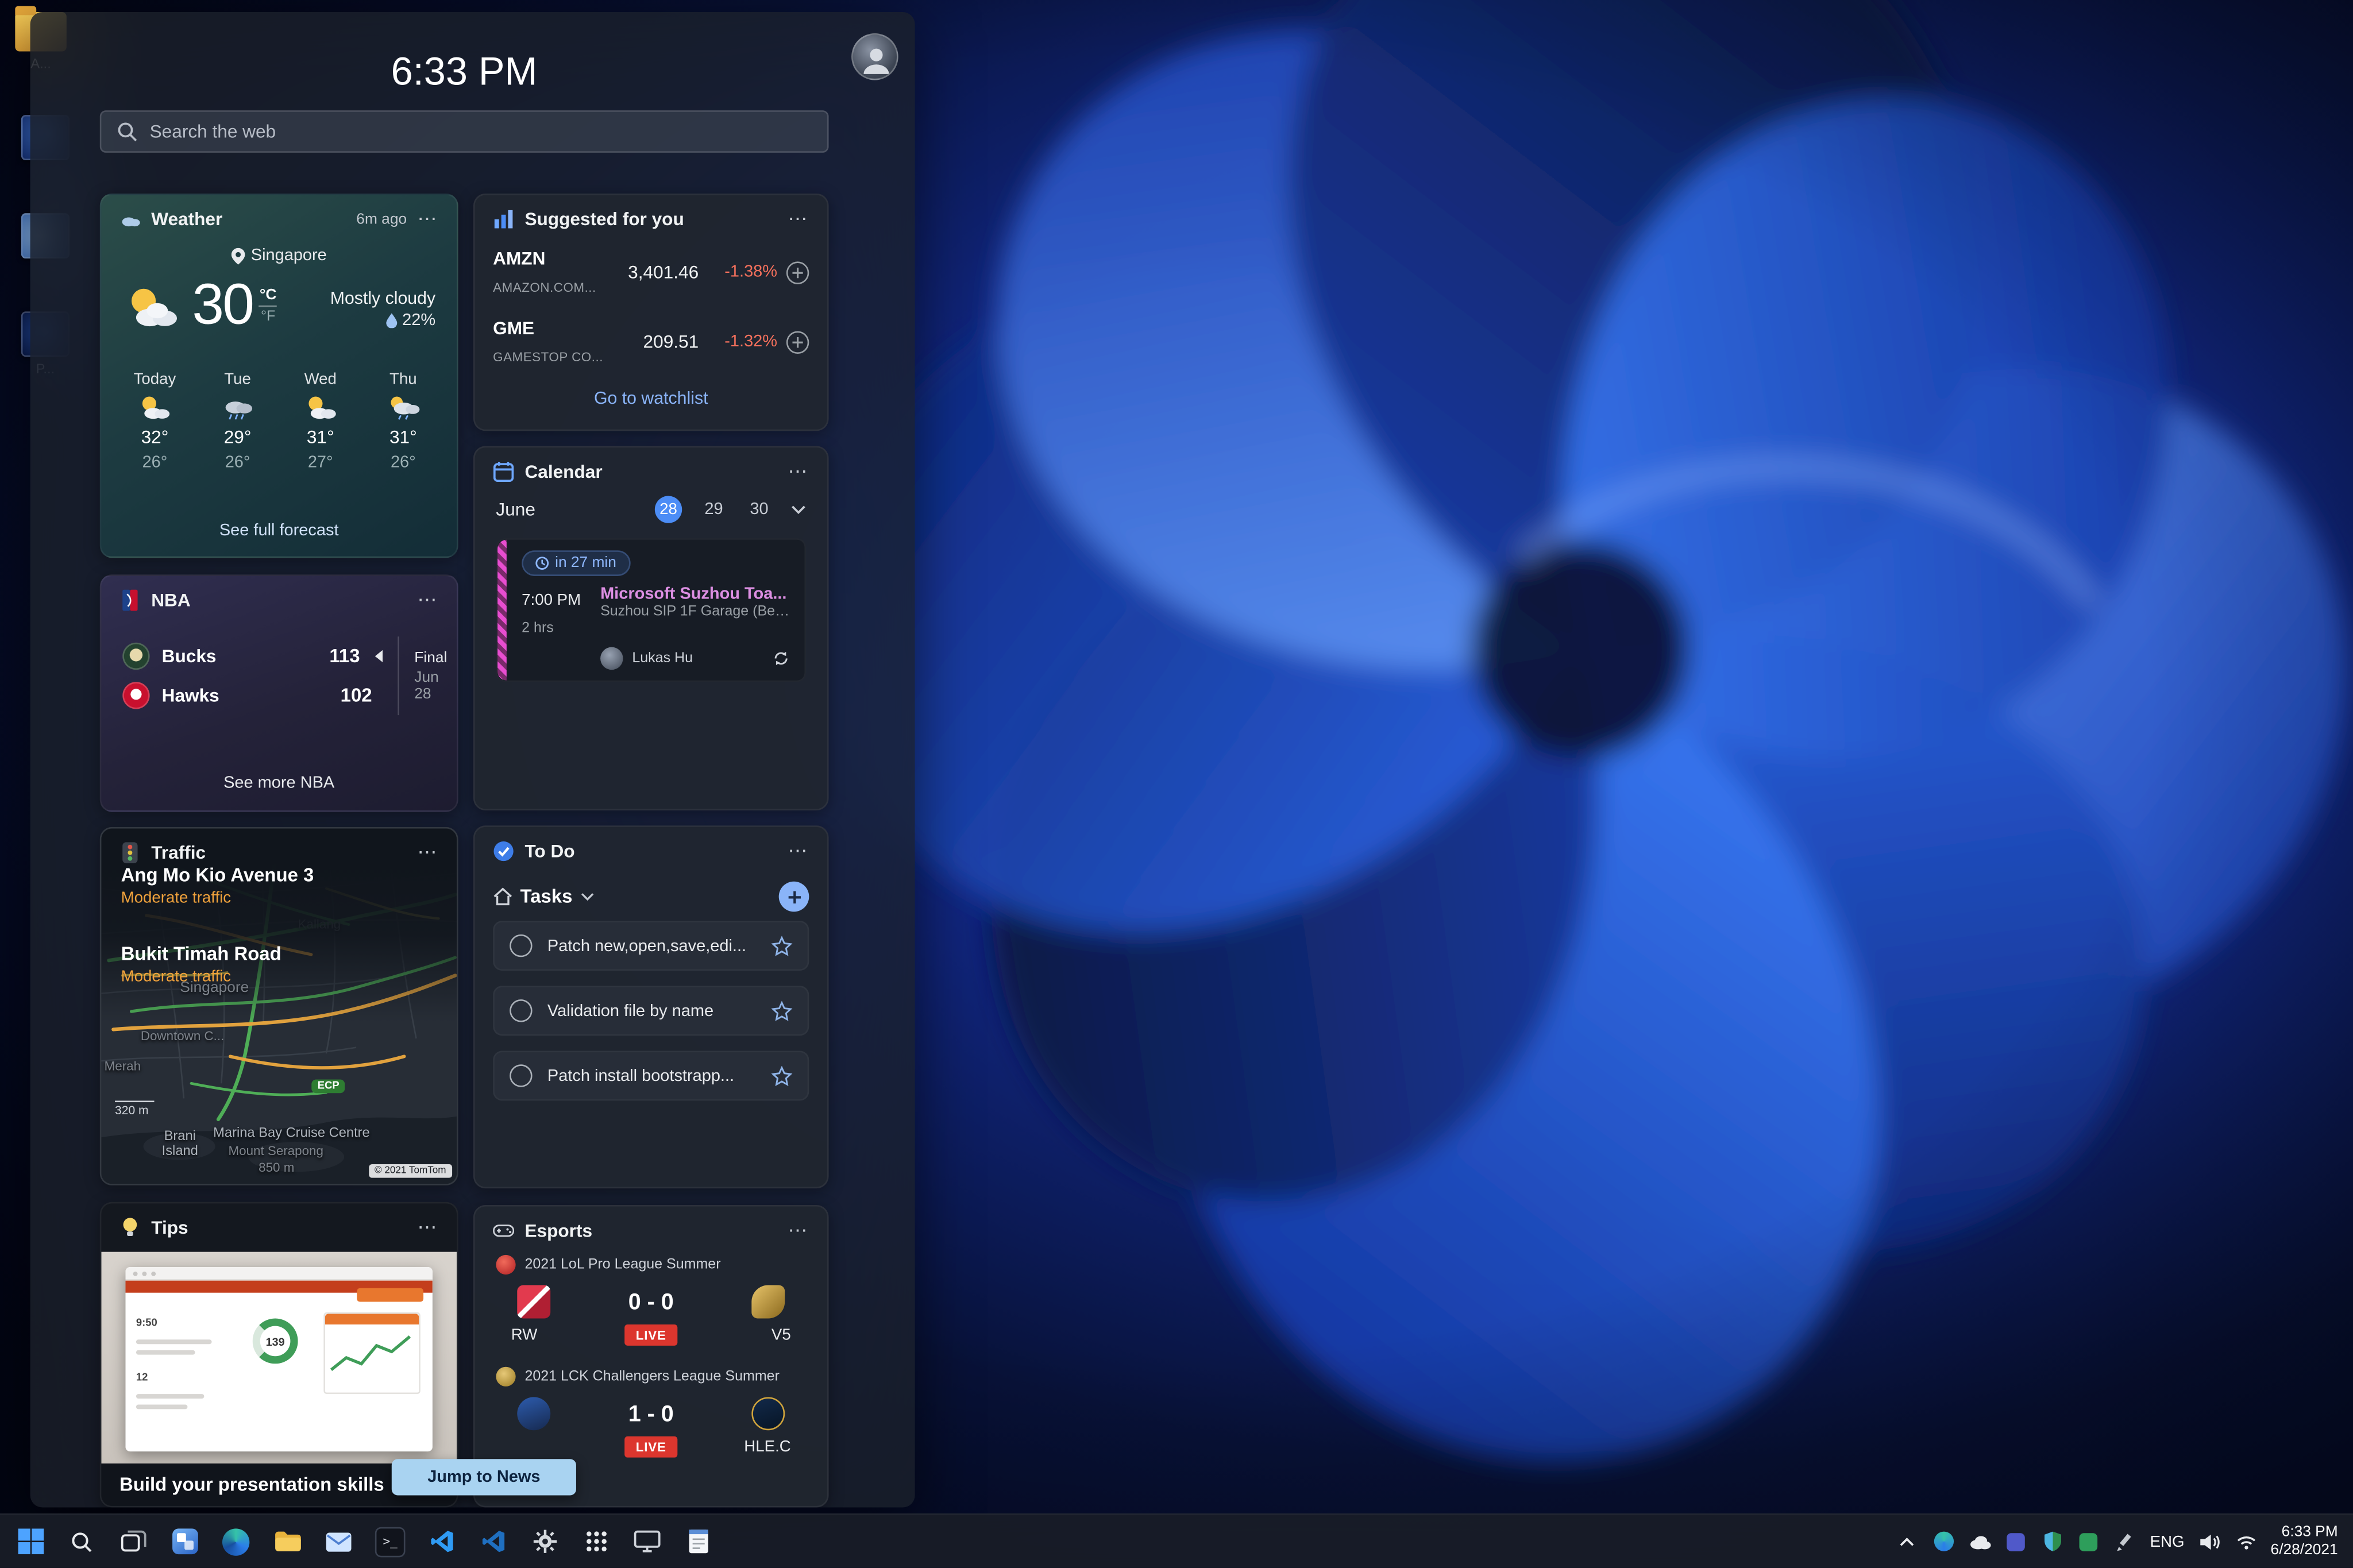 The width and height of the screenshot is (2353, 1568). Describe the element at coordinates (134, 1109) in the screenshot. I see `map-scale: 320 m` at that location.